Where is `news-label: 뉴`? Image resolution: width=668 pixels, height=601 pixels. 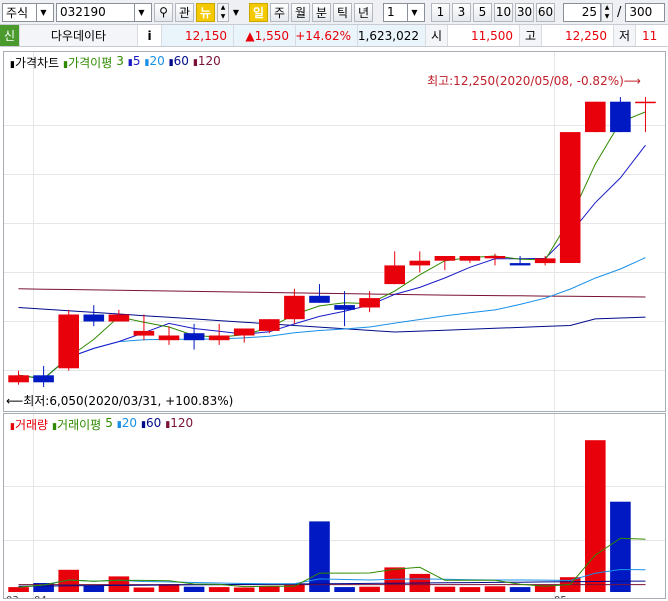
news-label: 뉴 is located at coordinates (205, 12).